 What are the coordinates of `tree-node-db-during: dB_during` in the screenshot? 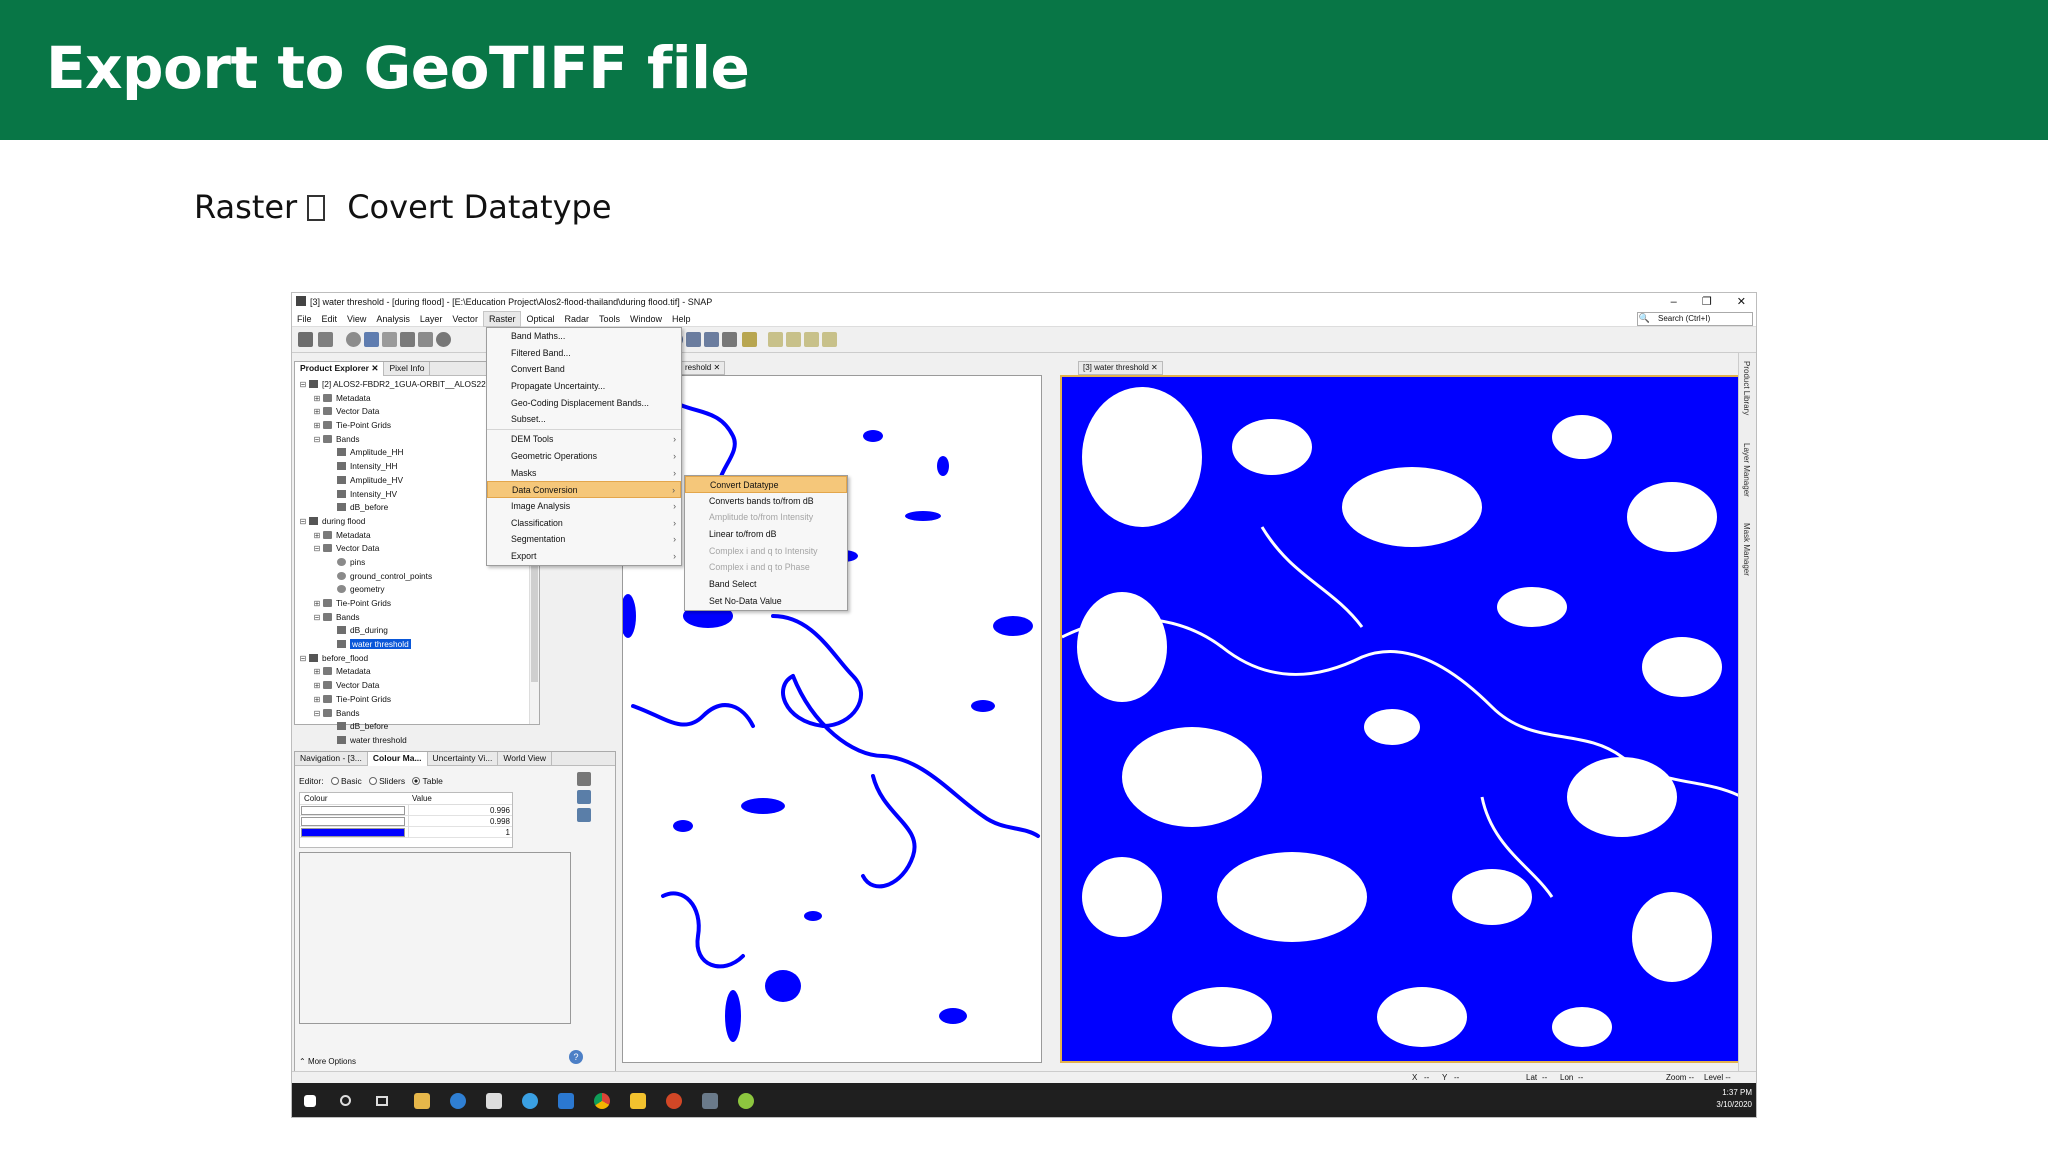 It's located at (417, 631).